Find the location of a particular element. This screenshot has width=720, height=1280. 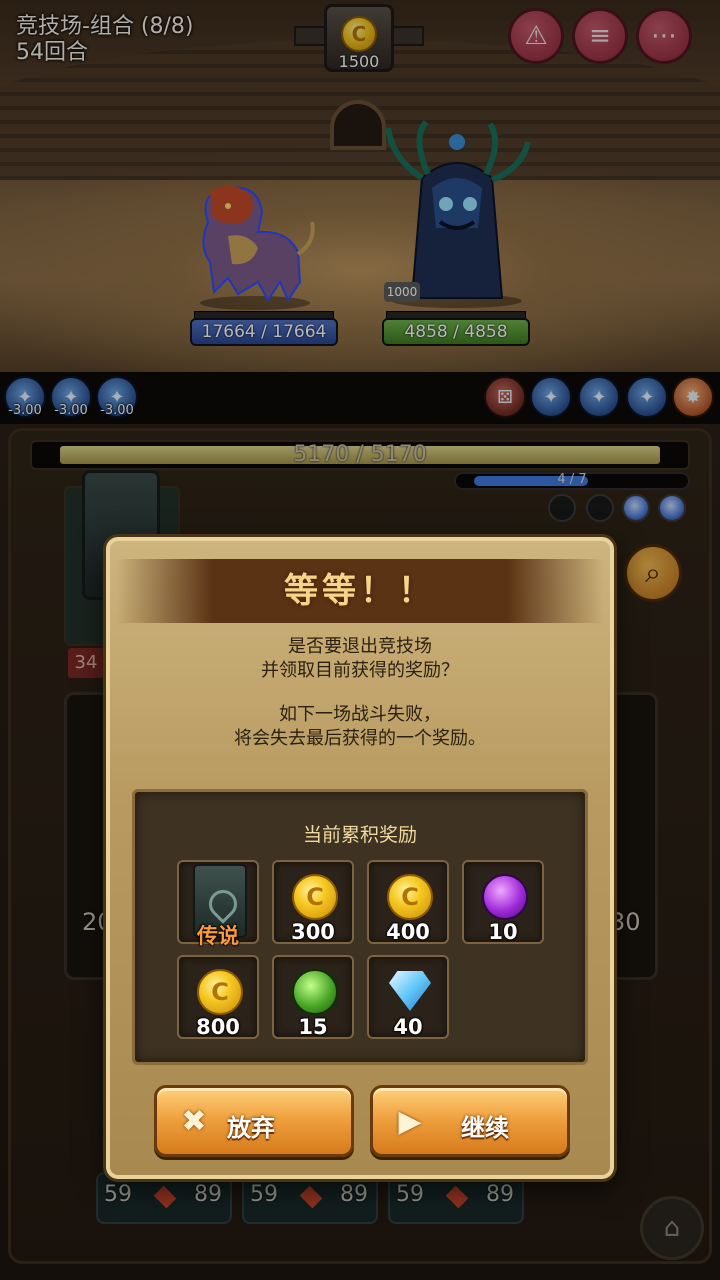

close-icon: ✖ is located at coordinates (194, 1121).